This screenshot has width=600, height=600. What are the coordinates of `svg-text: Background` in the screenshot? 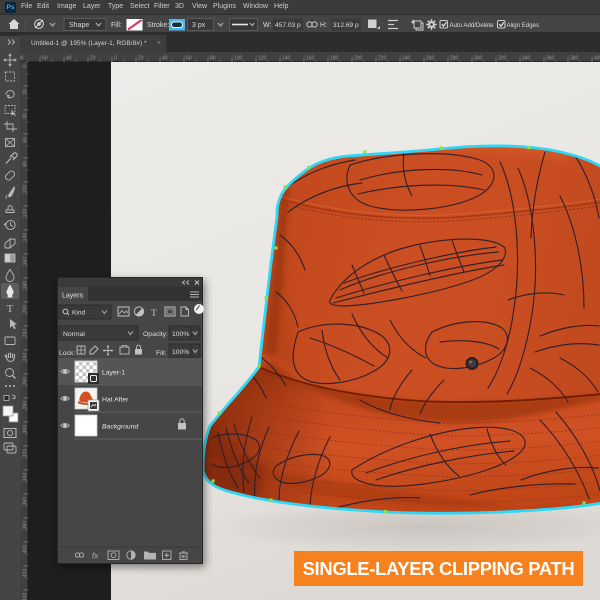 It's located at (120, 427).